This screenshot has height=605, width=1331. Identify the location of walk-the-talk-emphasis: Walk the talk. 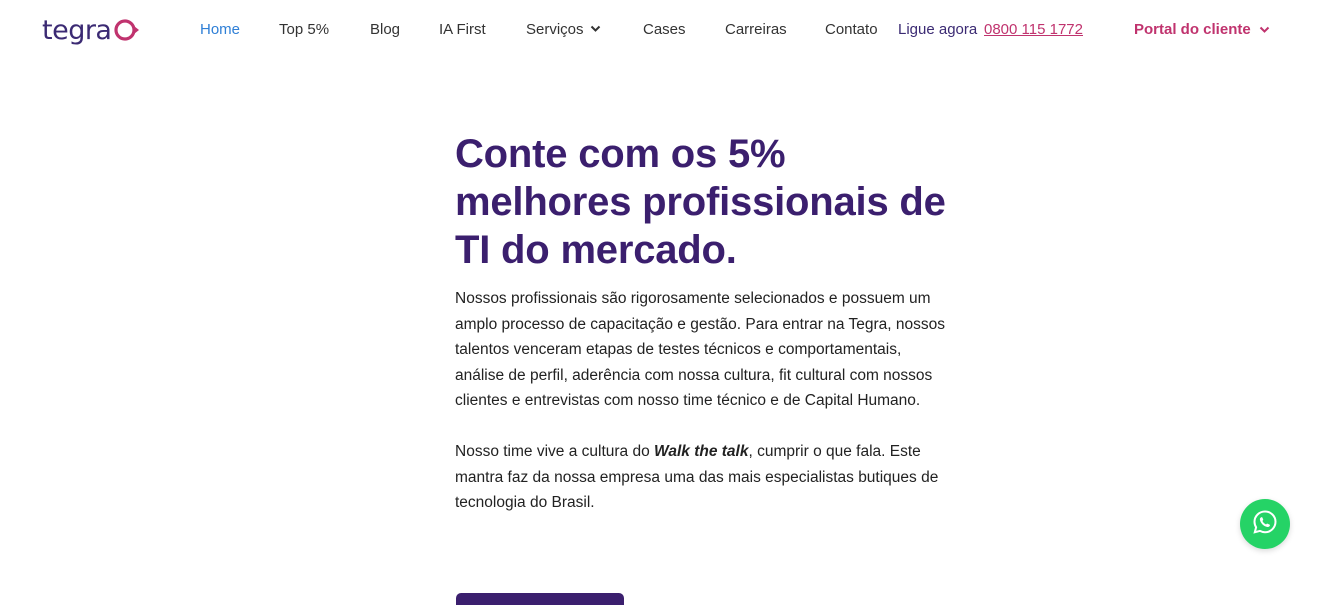
(701, 451).